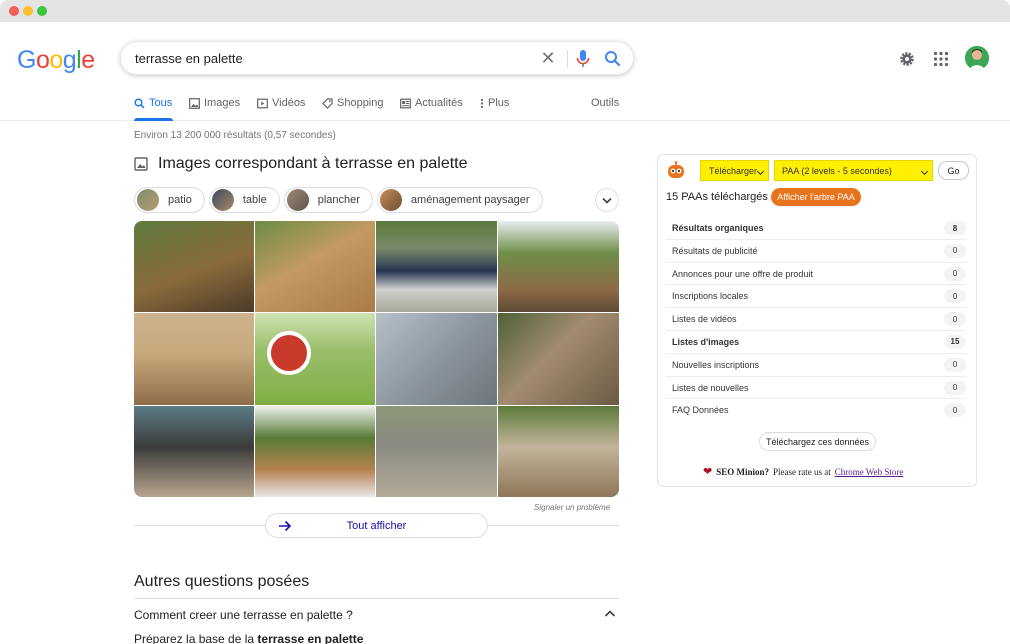  I want to click on paa-answer-highlight: terrasse en palette, so click(310, 638).